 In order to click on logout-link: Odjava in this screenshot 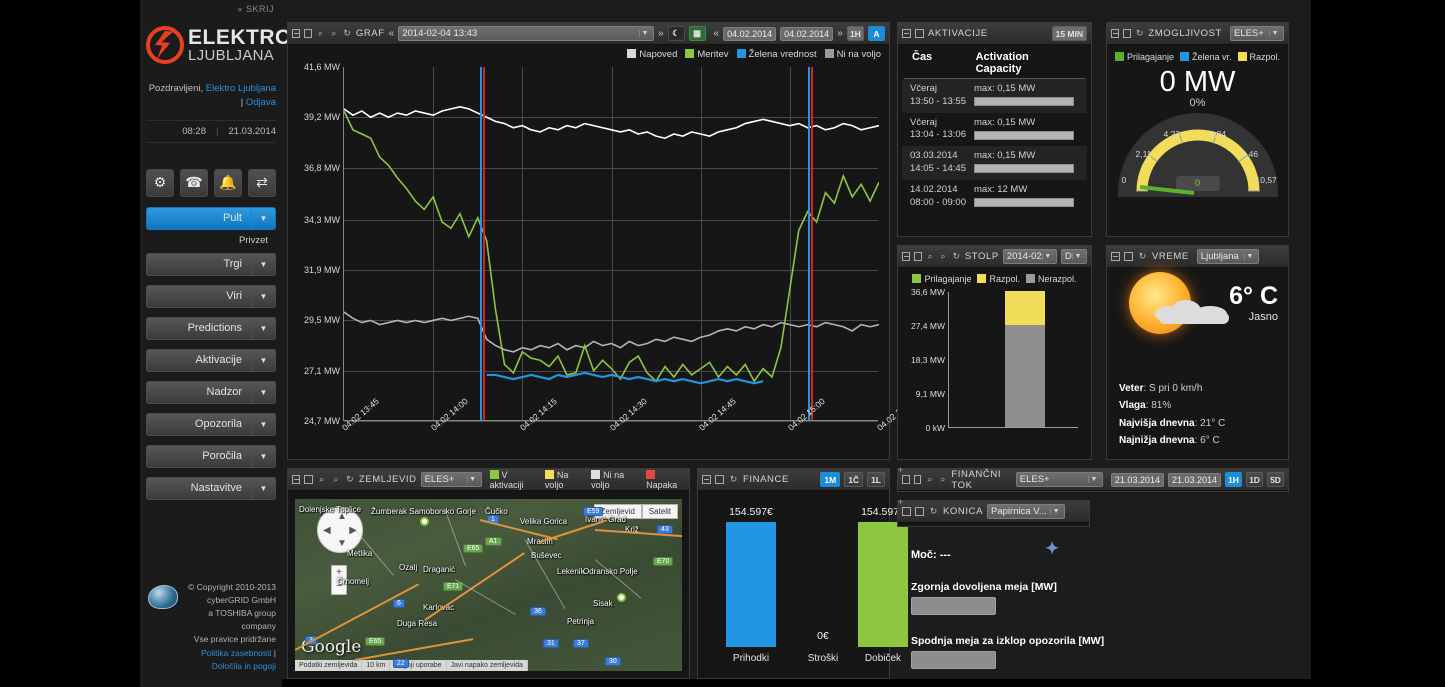, I will do `click(261, 102)`.